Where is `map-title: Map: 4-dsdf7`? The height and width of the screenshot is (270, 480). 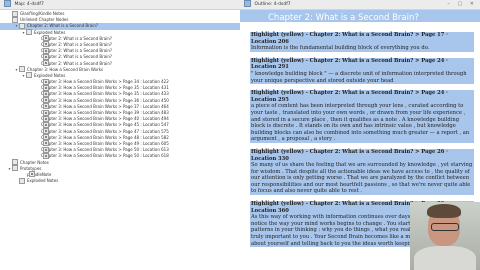
map-title: Map: 4-dsdf7 is located at coordinates (29, 4).